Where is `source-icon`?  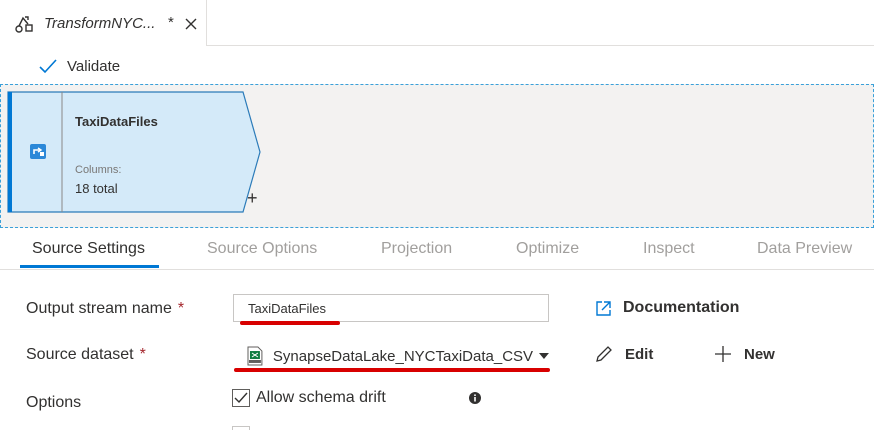 source-icon is located at coordinates (38, 151).